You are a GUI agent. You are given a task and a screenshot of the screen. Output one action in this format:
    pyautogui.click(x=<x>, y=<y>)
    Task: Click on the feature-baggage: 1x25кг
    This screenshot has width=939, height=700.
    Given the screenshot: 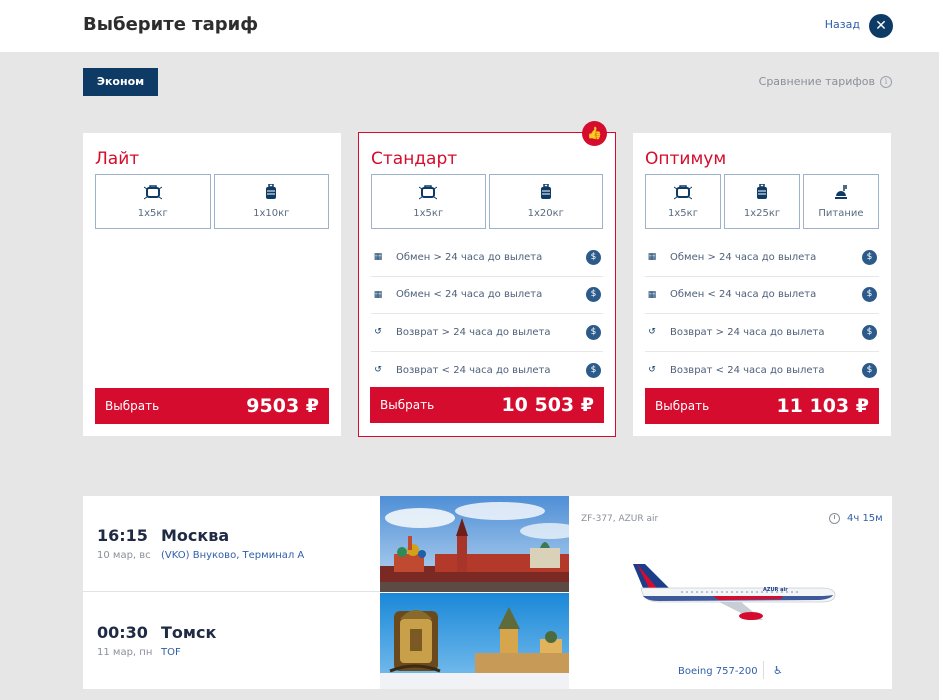 What is the action you would take?
    pyautogui.click(x=762, y=201)
    